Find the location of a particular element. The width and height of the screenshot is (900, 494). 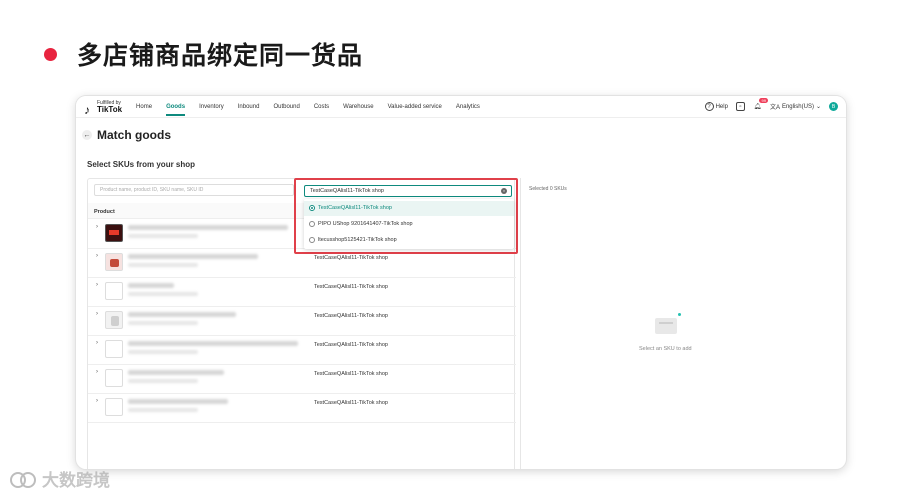

shop-option: PIPO UShop 9201641407-TikTok shop is located at coordinates (409, 224).